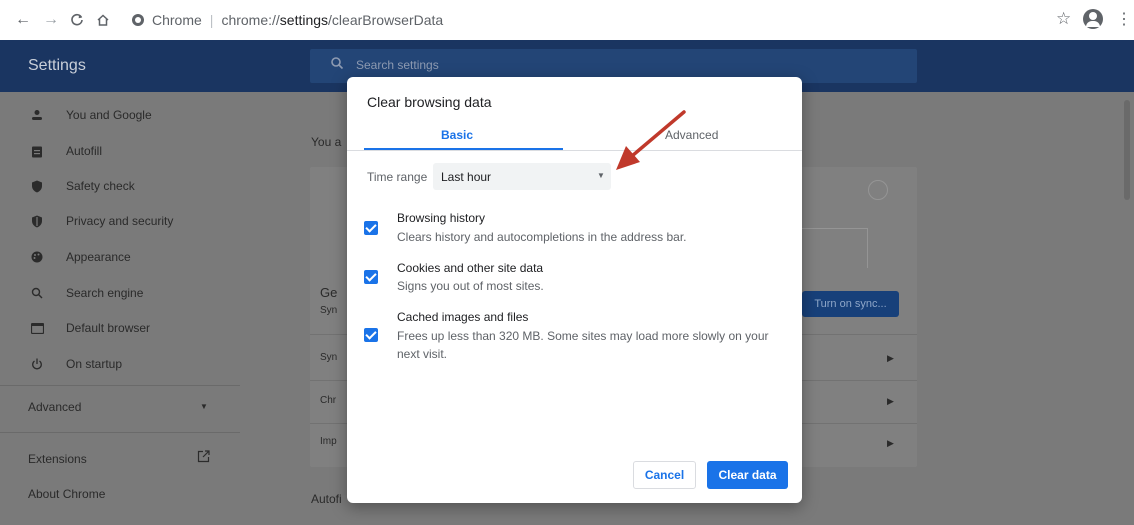  Describe the element at coordinates (108, 328) in the screenshot. I see `sidebar-item-label: Default browser` at that location.